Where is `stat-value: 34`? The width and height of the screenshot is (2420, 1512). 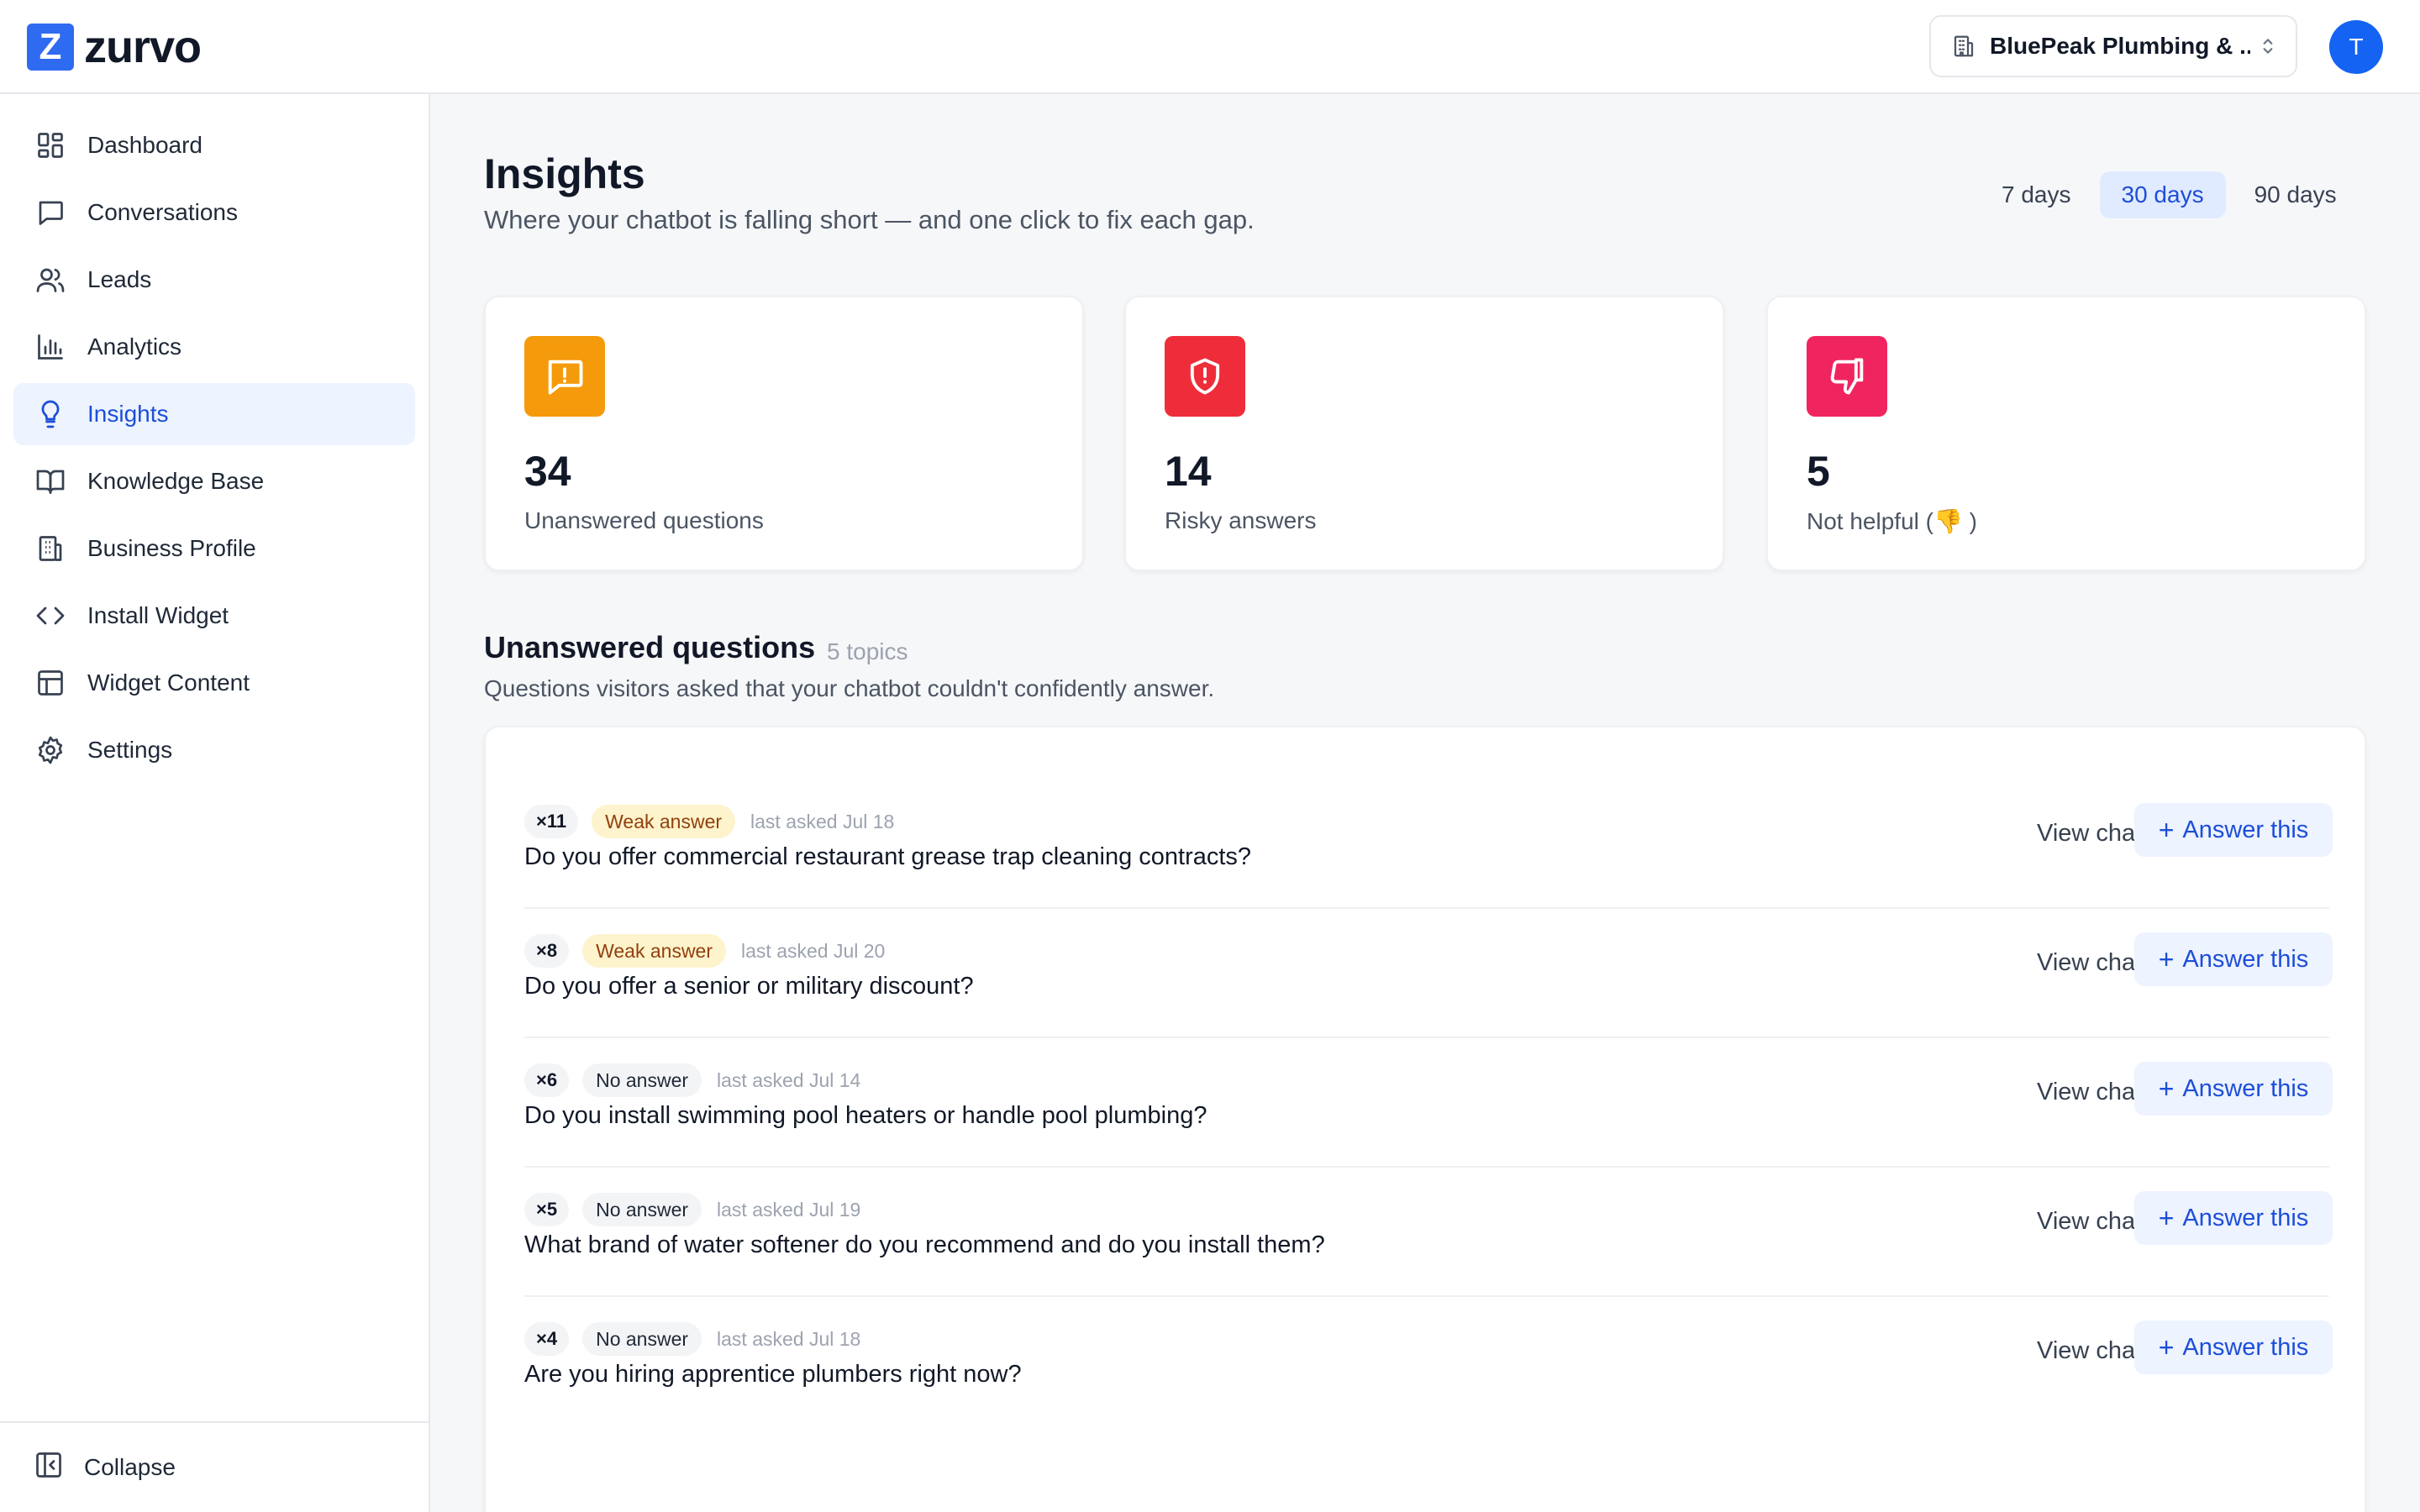
stat-value: 34 is located at coordinates (547, 471).